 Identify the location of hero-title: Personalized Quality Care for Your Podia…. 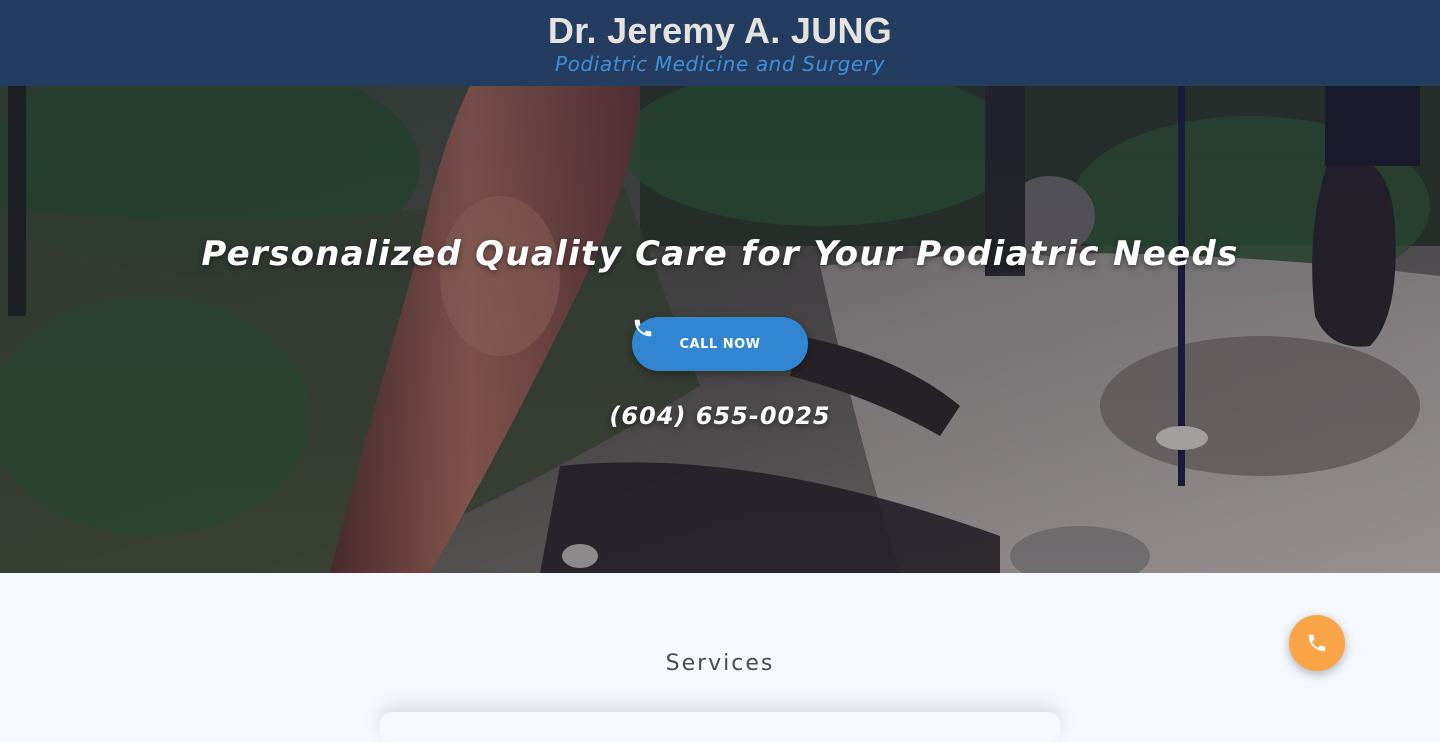
(720, 254).